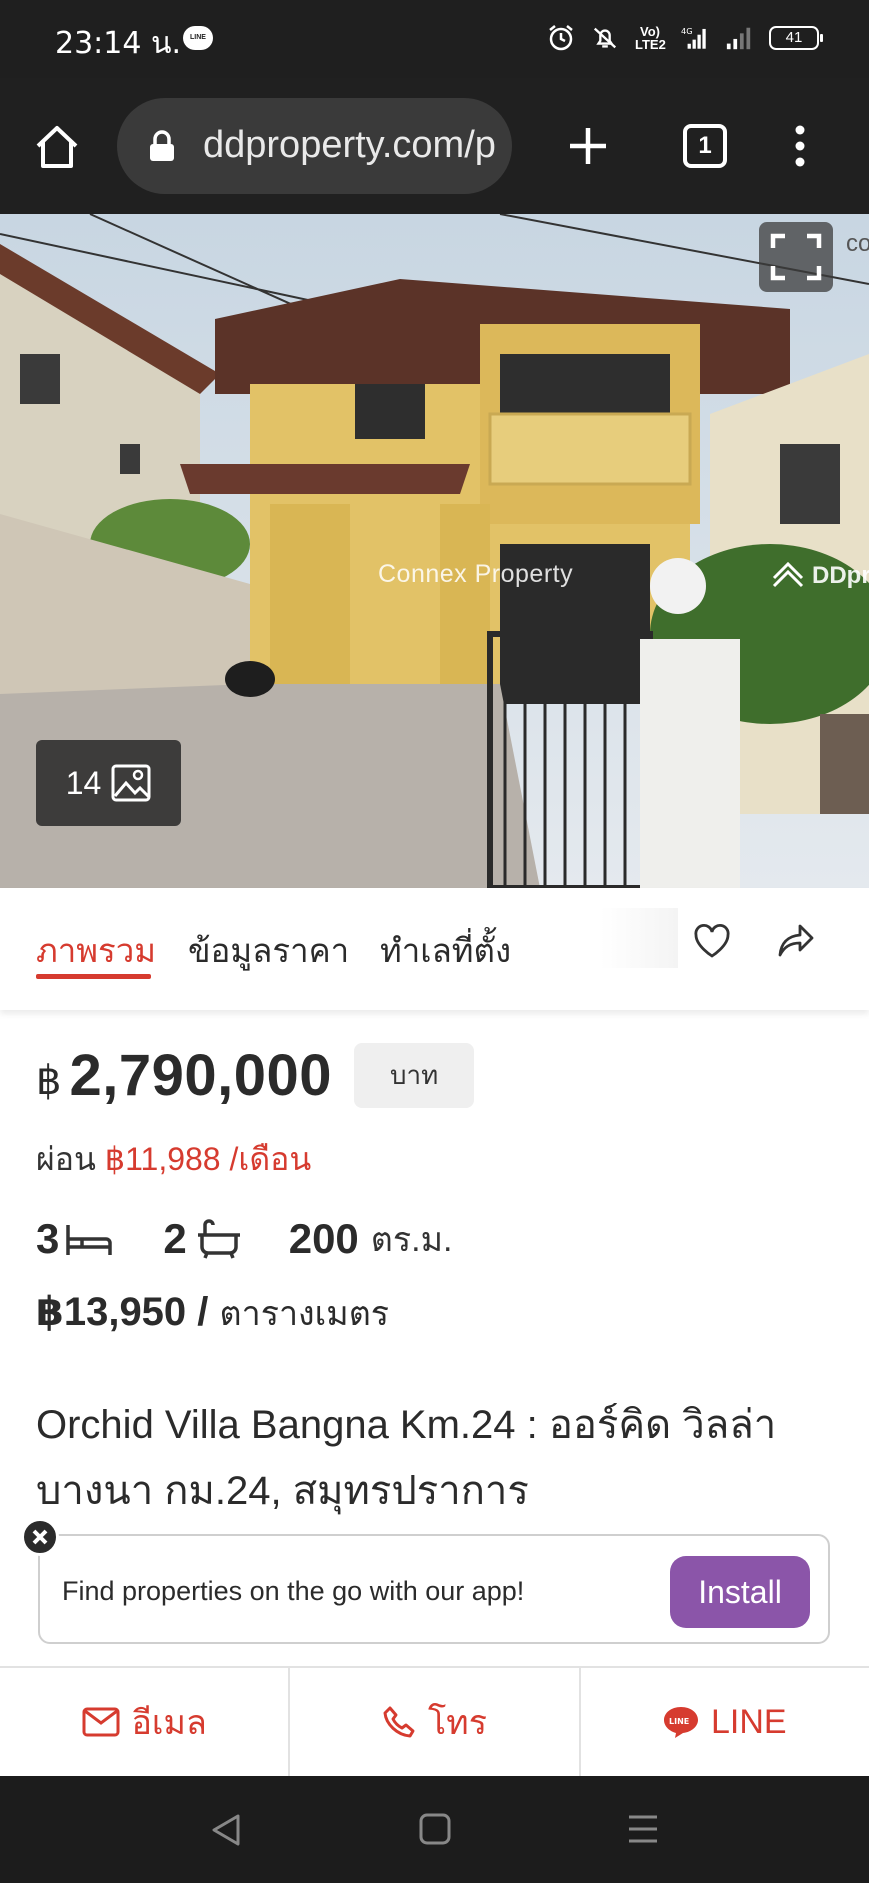  What do you see at coordinates (788, 574) in the screenshot?
I see `ddproperty-logo-icon` at bounding box center [788, 574].